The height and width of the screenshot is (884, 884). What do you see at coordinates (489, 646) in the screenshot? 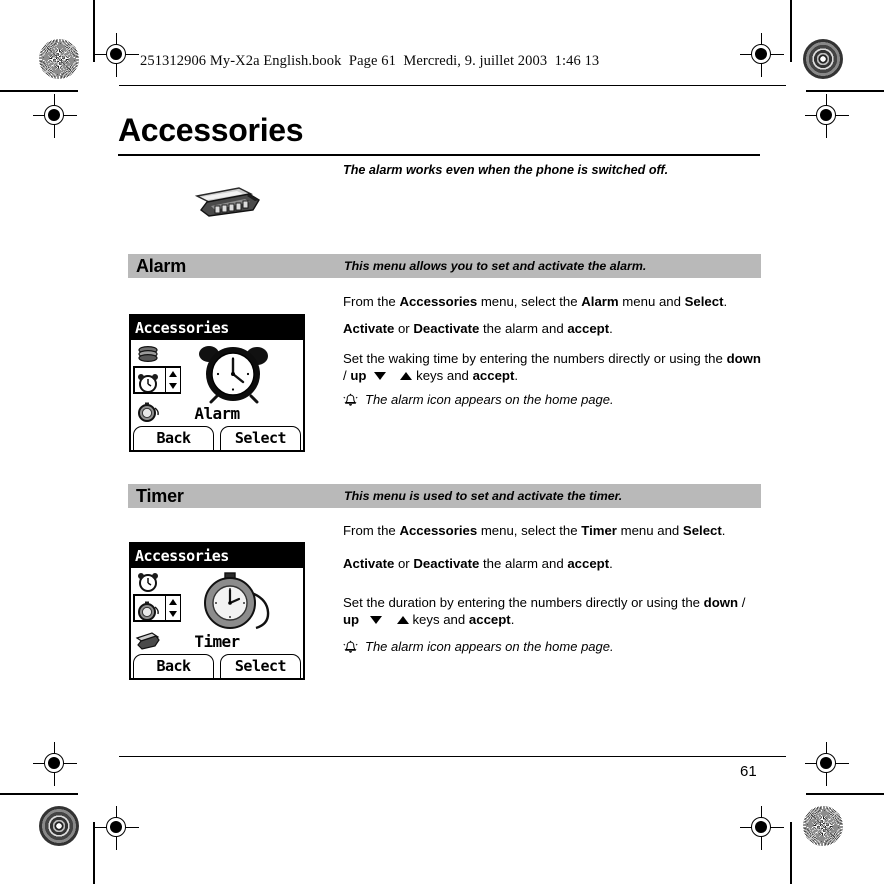
I see `timer-note-text: The alarm icon appears on the home page.` at bounding box center [489, 646].